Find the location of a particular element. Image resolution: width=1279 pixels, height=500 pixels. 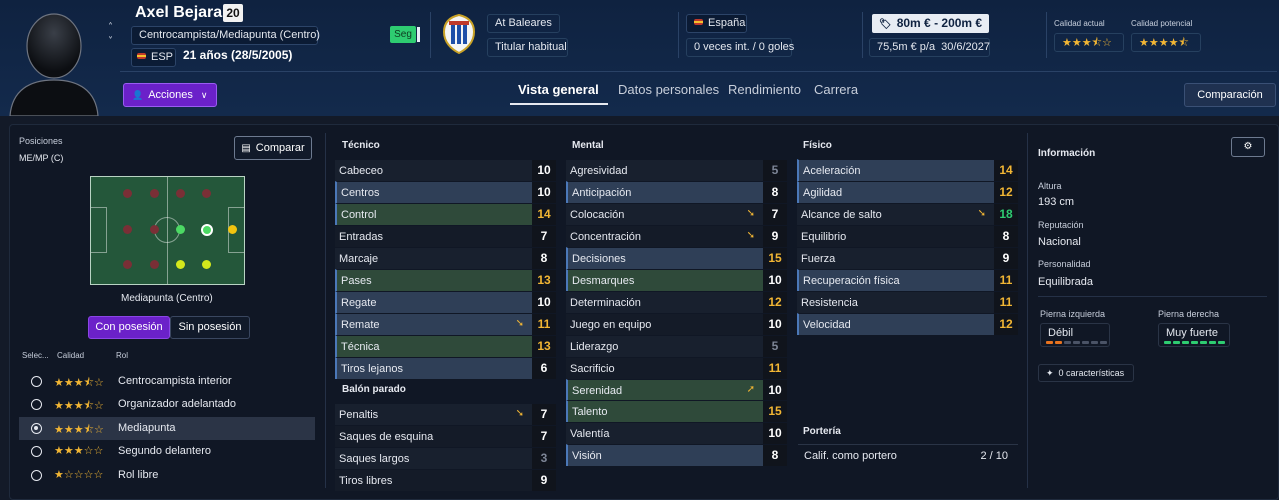

comparison-button: Comparación is located at coordinates (1230, 95).